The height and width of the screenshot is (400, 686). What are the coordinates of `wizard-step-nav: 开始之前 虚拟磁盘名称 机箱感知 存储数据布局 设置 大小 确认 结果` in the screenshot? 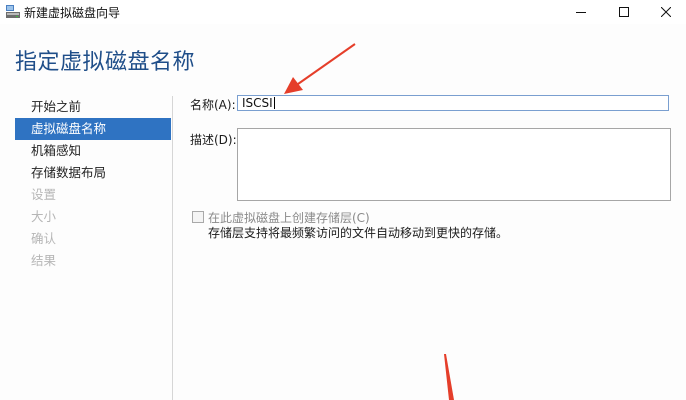 It's located at (93, 184).